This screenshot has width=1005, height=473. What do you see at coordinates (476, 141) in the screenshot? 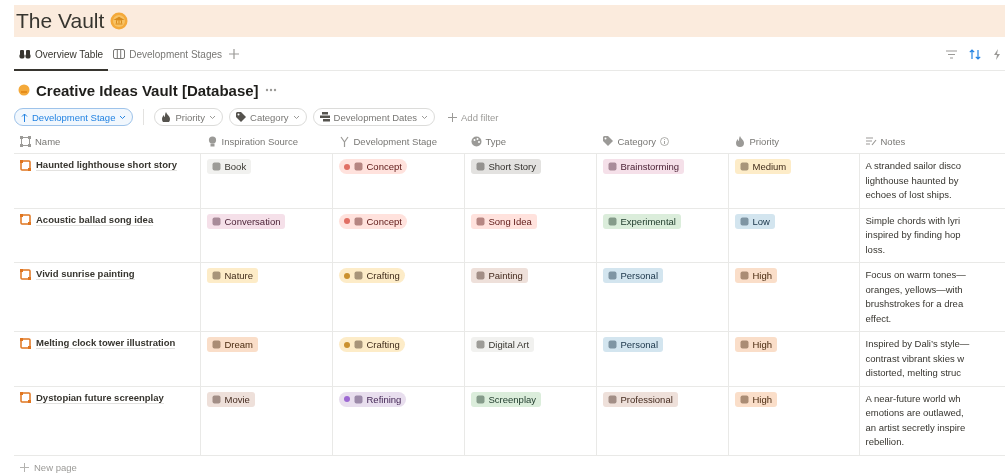
I see `palette-icon` at bounding box center [476, 141].